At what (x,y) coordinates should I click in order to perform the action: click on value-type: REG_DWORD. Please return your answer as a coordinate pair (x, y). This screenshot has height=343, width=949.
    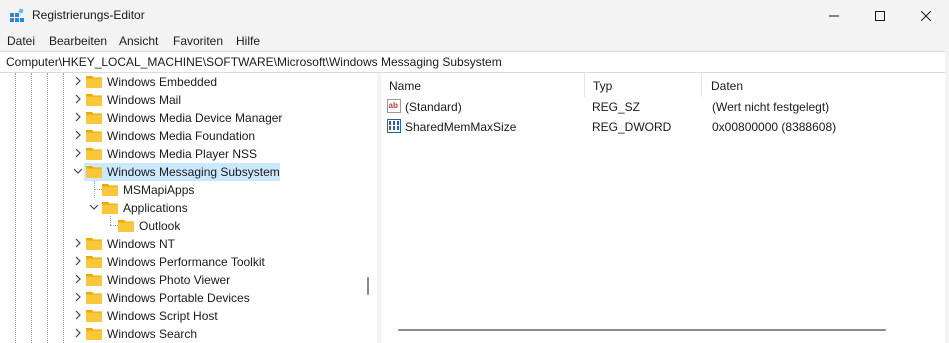
    Looking at the image, I should click on (632, 127).